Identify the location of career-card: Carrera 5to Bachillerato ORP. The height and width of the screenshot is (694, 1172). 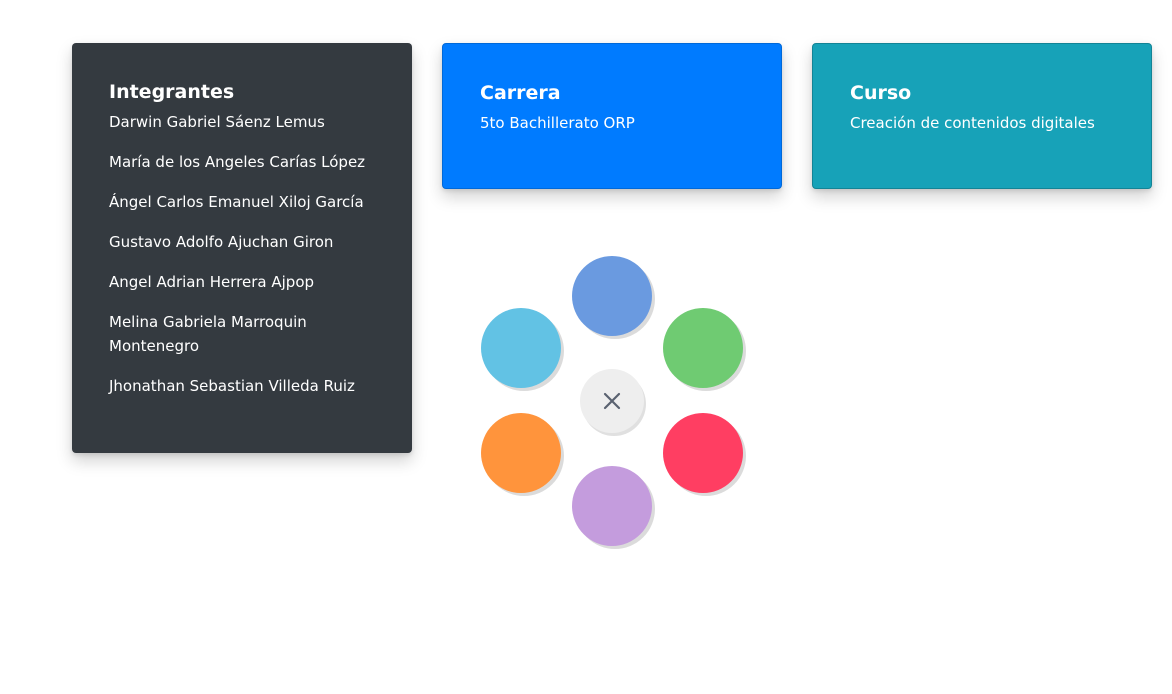
(612, 116).